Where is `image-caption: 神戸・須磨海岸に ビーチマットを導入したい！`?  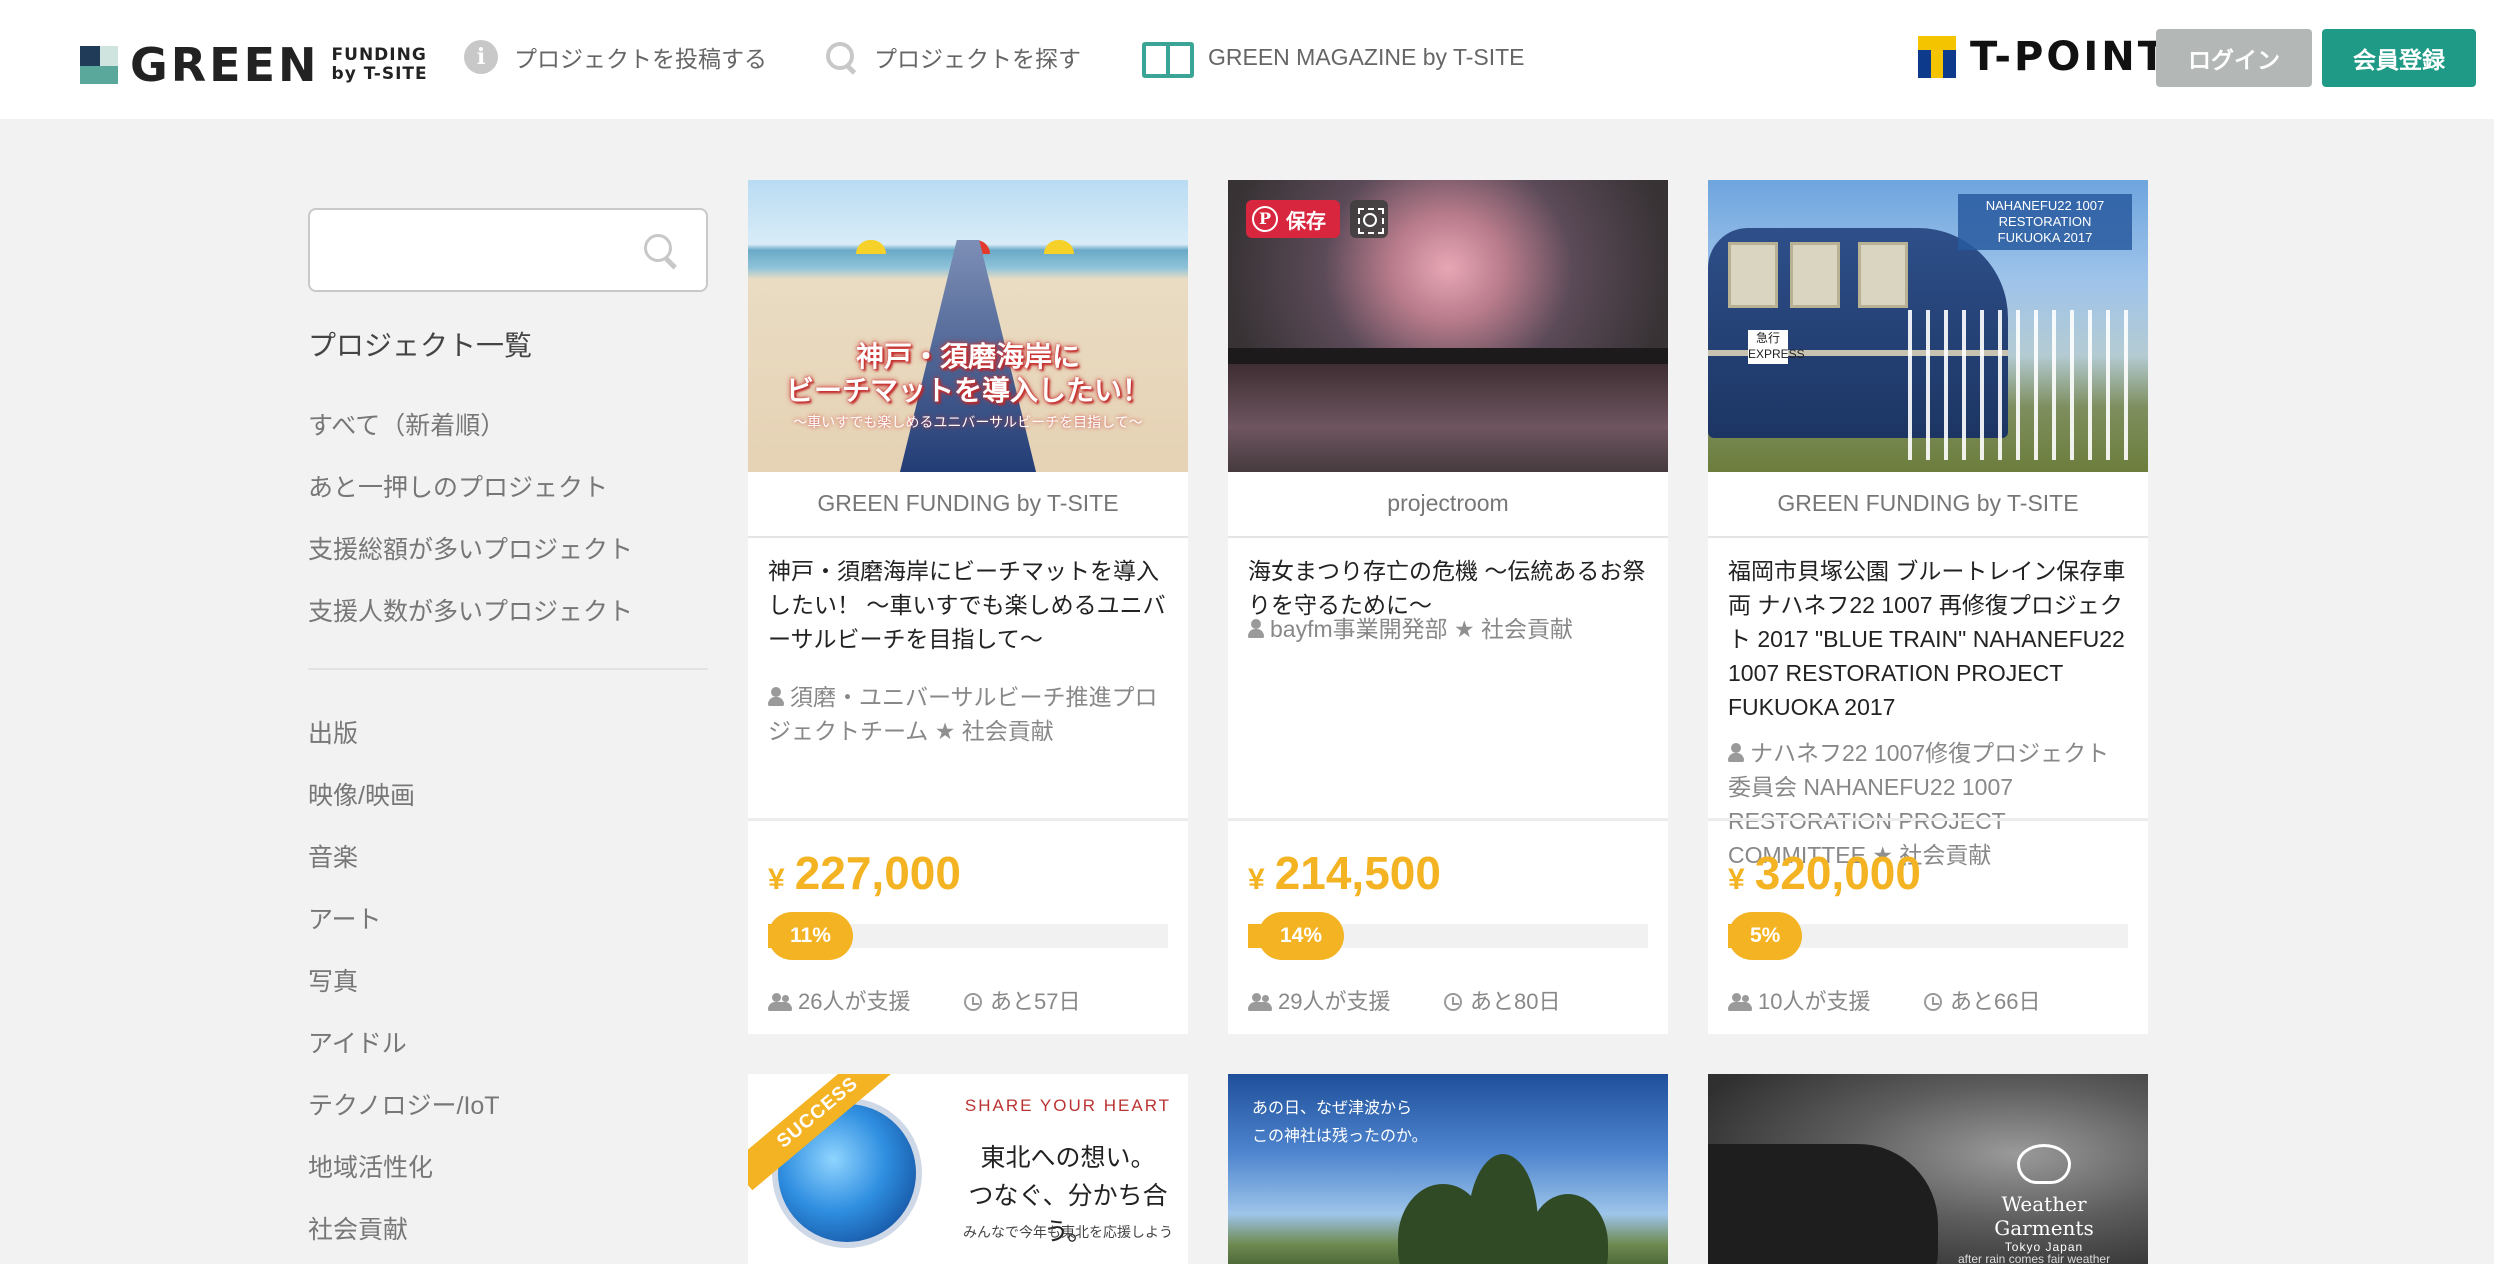
image-caption: 神戸・須磨海岸に ビーチマットを導入したい！ is located at coordinates (968, 374).